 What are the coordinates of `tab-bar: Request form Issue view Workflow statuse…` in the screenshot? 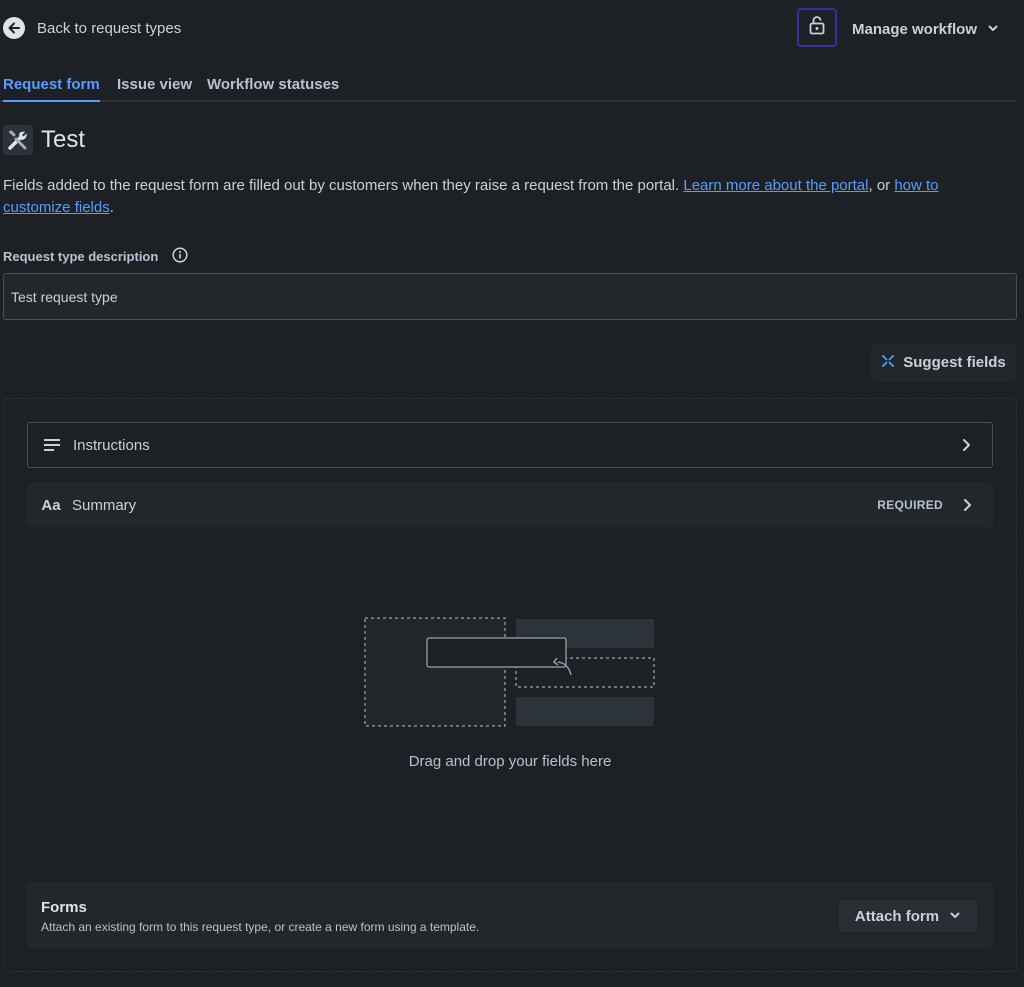 It's located at (508, 87).